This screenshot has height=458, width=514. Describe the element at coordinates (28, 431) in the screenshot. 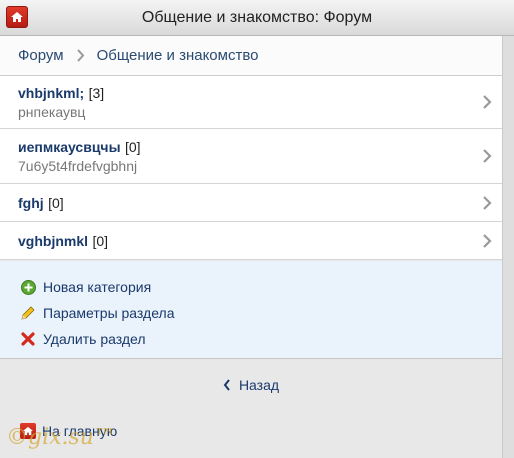

I see `home-icon` at that location.